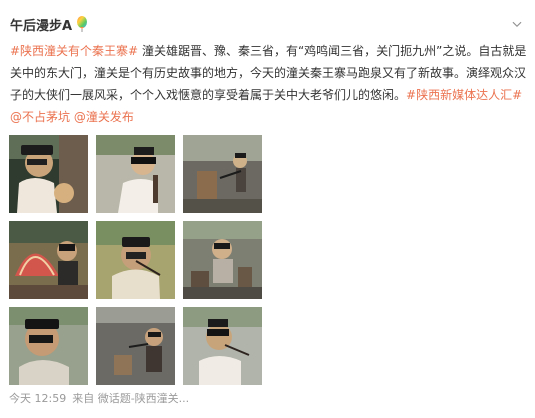  I want to click on author-area: 午后漫步A, so click(49, 24).